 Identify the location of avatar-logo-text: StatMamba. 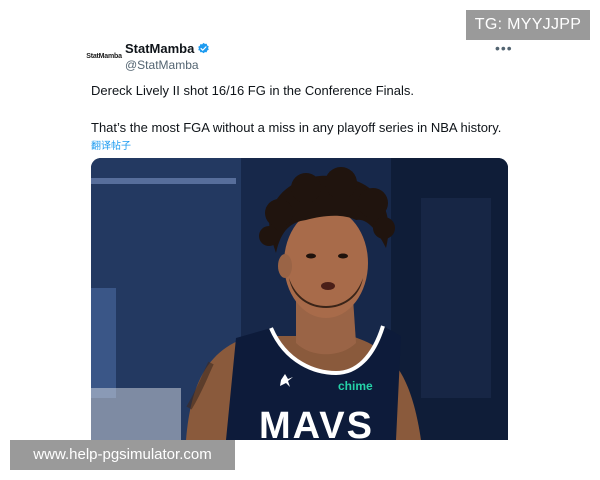
(104, 56).